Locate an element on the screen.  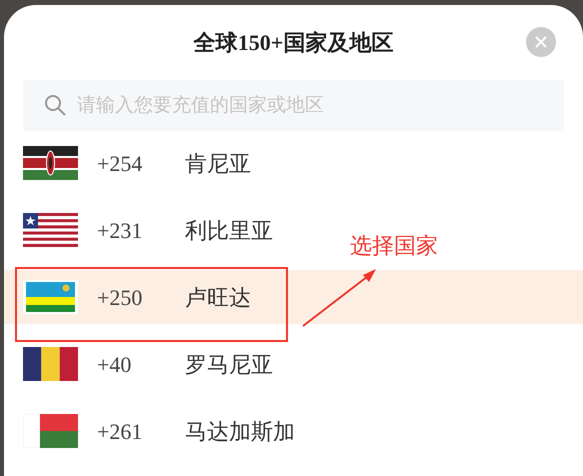
country-row: +250 卢旺达 is located at coordinates (293, 297).